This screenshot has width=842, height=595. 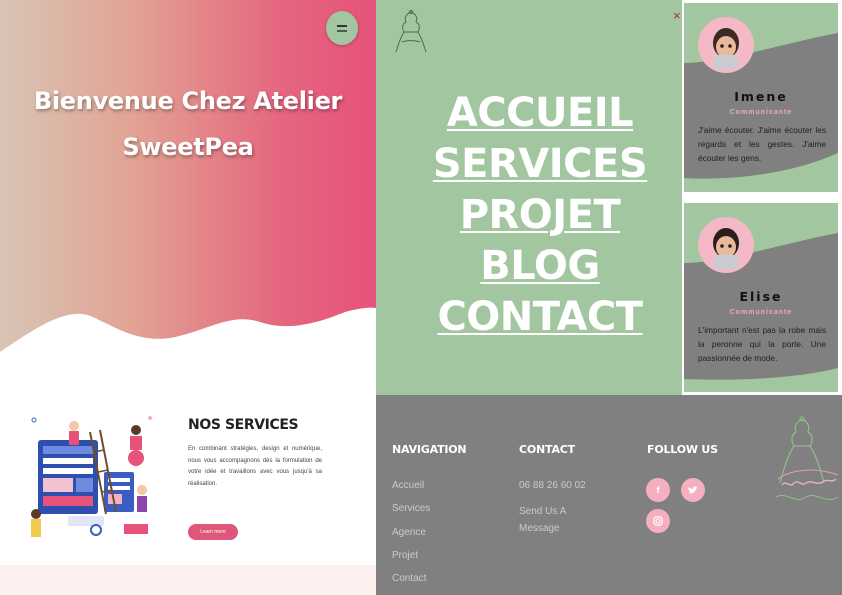 I want to click on menu-link-blog: BLOG, so click(x=529, y=266).